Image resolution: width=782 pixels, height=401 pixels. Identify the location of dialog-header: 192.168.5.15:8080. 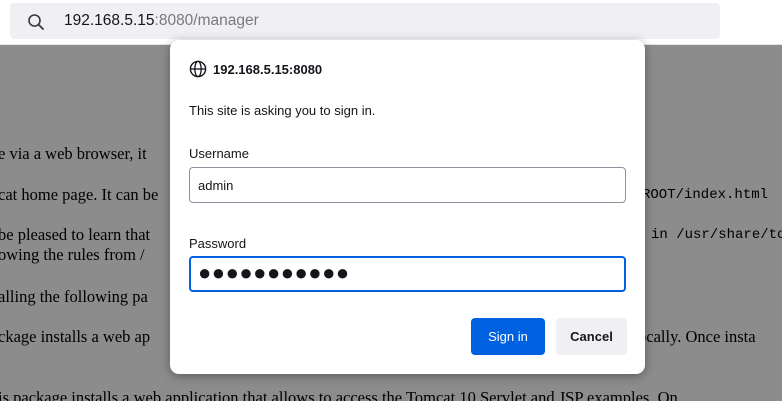
(255, 69).